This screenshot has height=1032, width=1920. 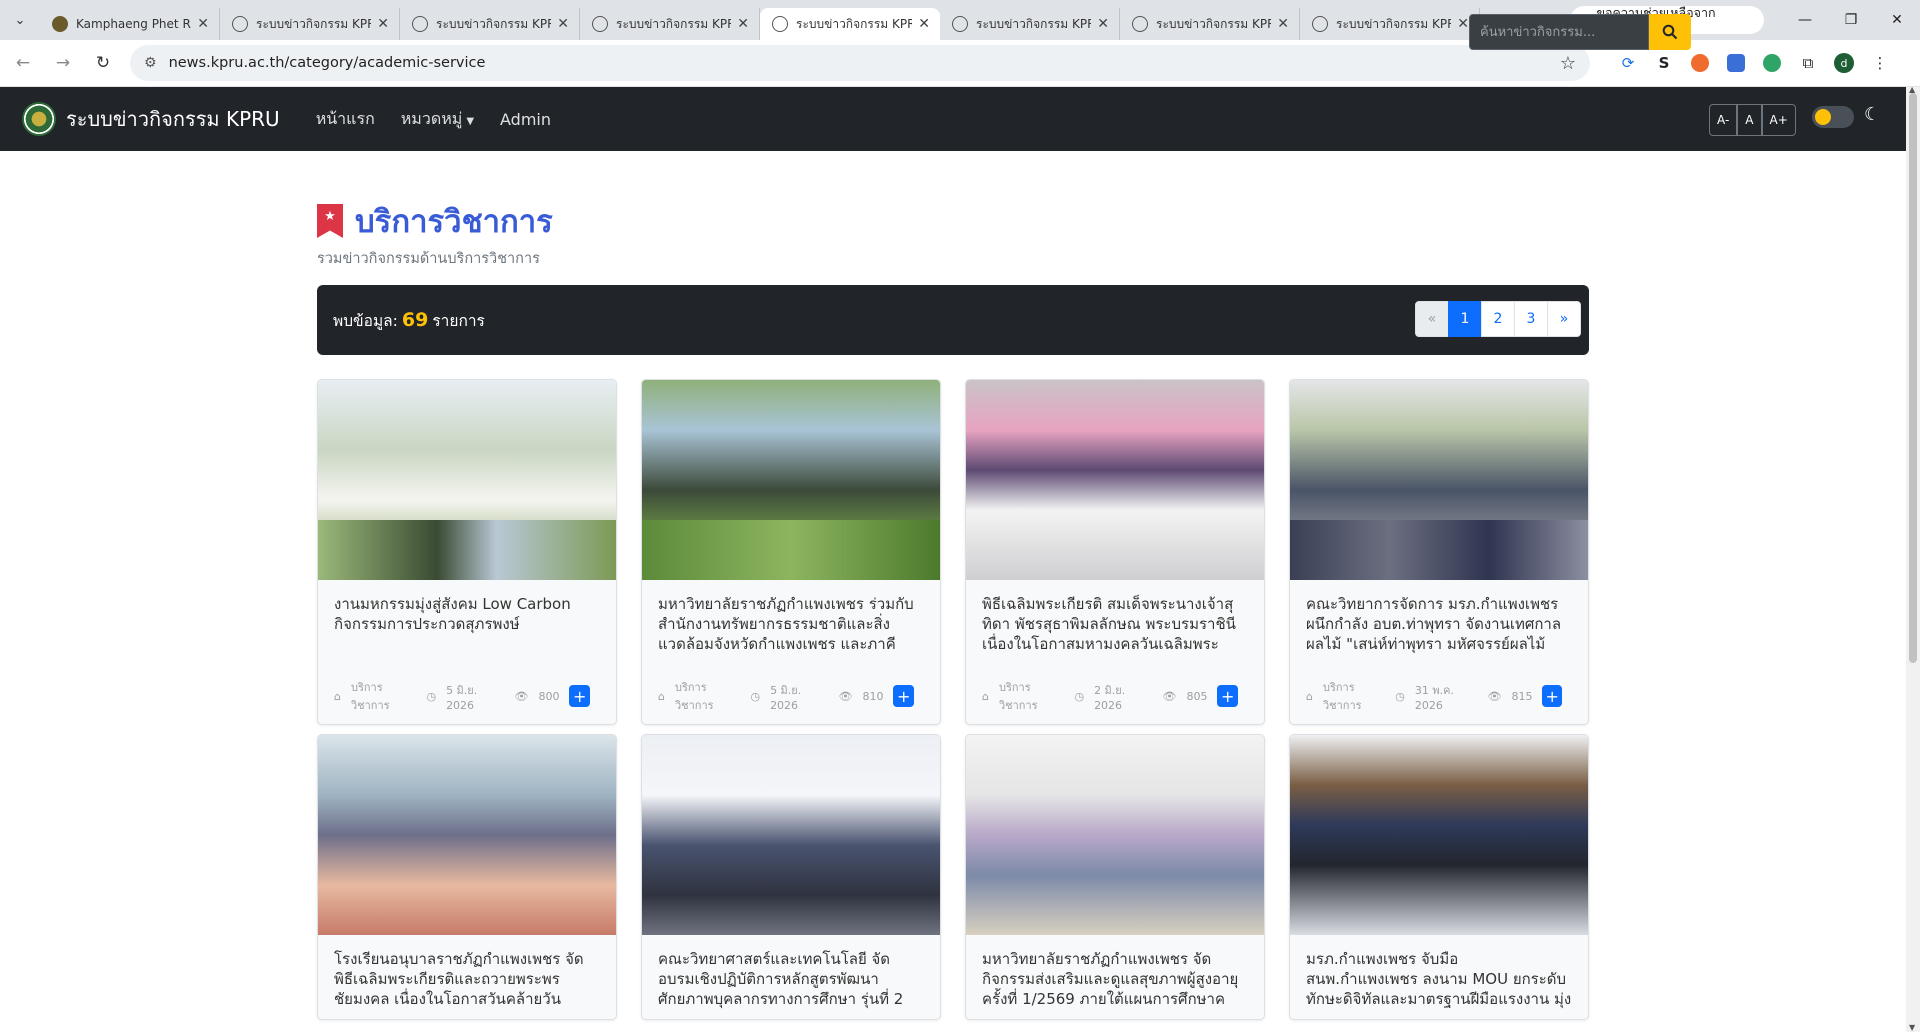 I want to click on puzzle-extensions-icon: ⧉, so click(x=1808, y=63).